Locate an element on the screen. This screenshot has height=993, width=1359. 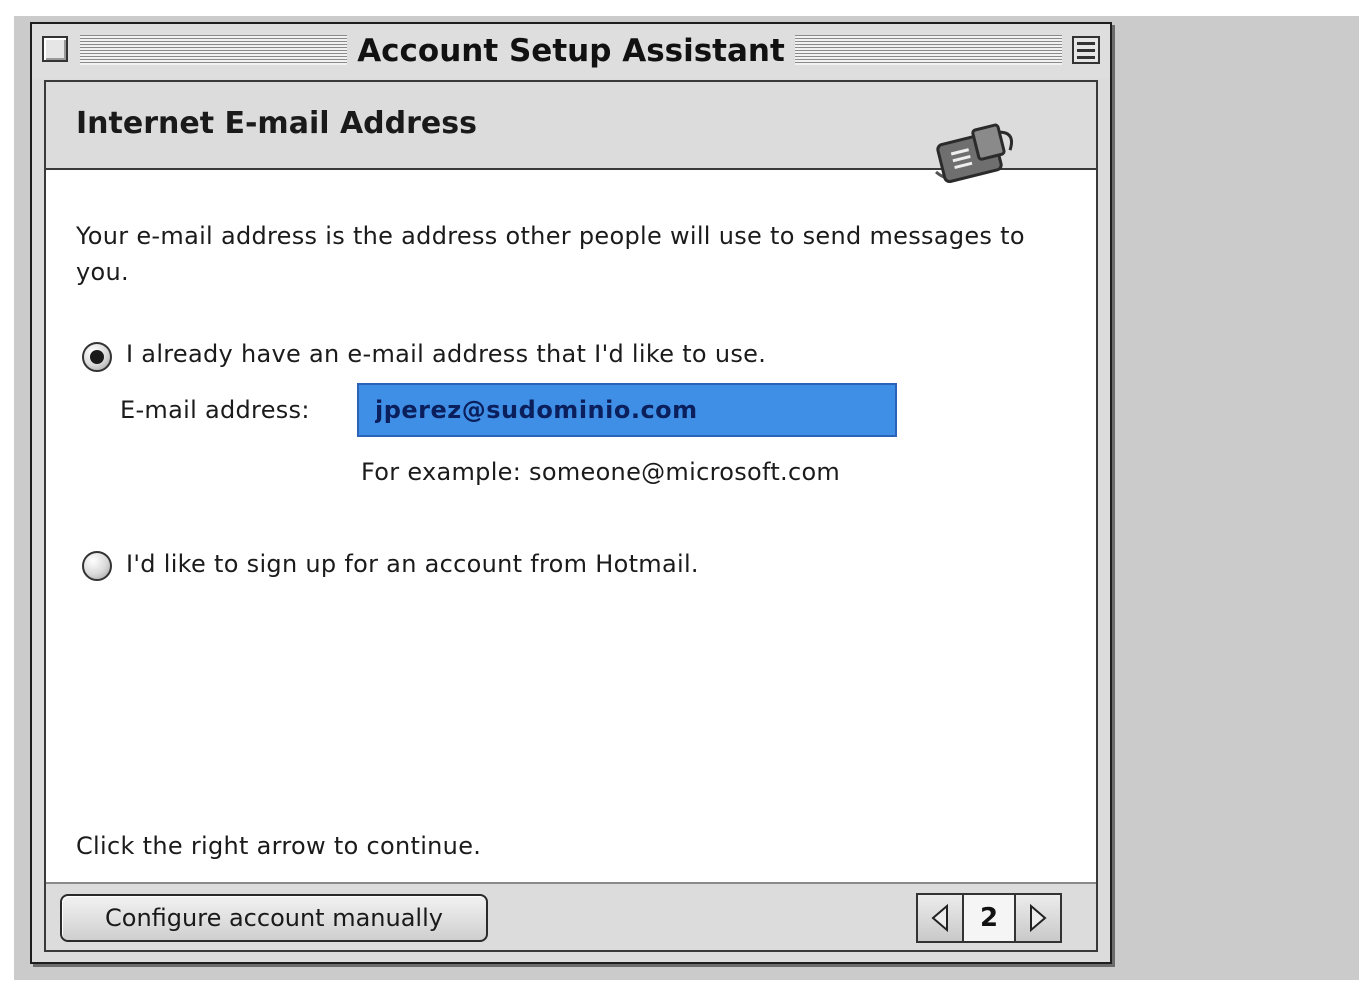
right-arrow-icon is located at coordinates (1038, 918).